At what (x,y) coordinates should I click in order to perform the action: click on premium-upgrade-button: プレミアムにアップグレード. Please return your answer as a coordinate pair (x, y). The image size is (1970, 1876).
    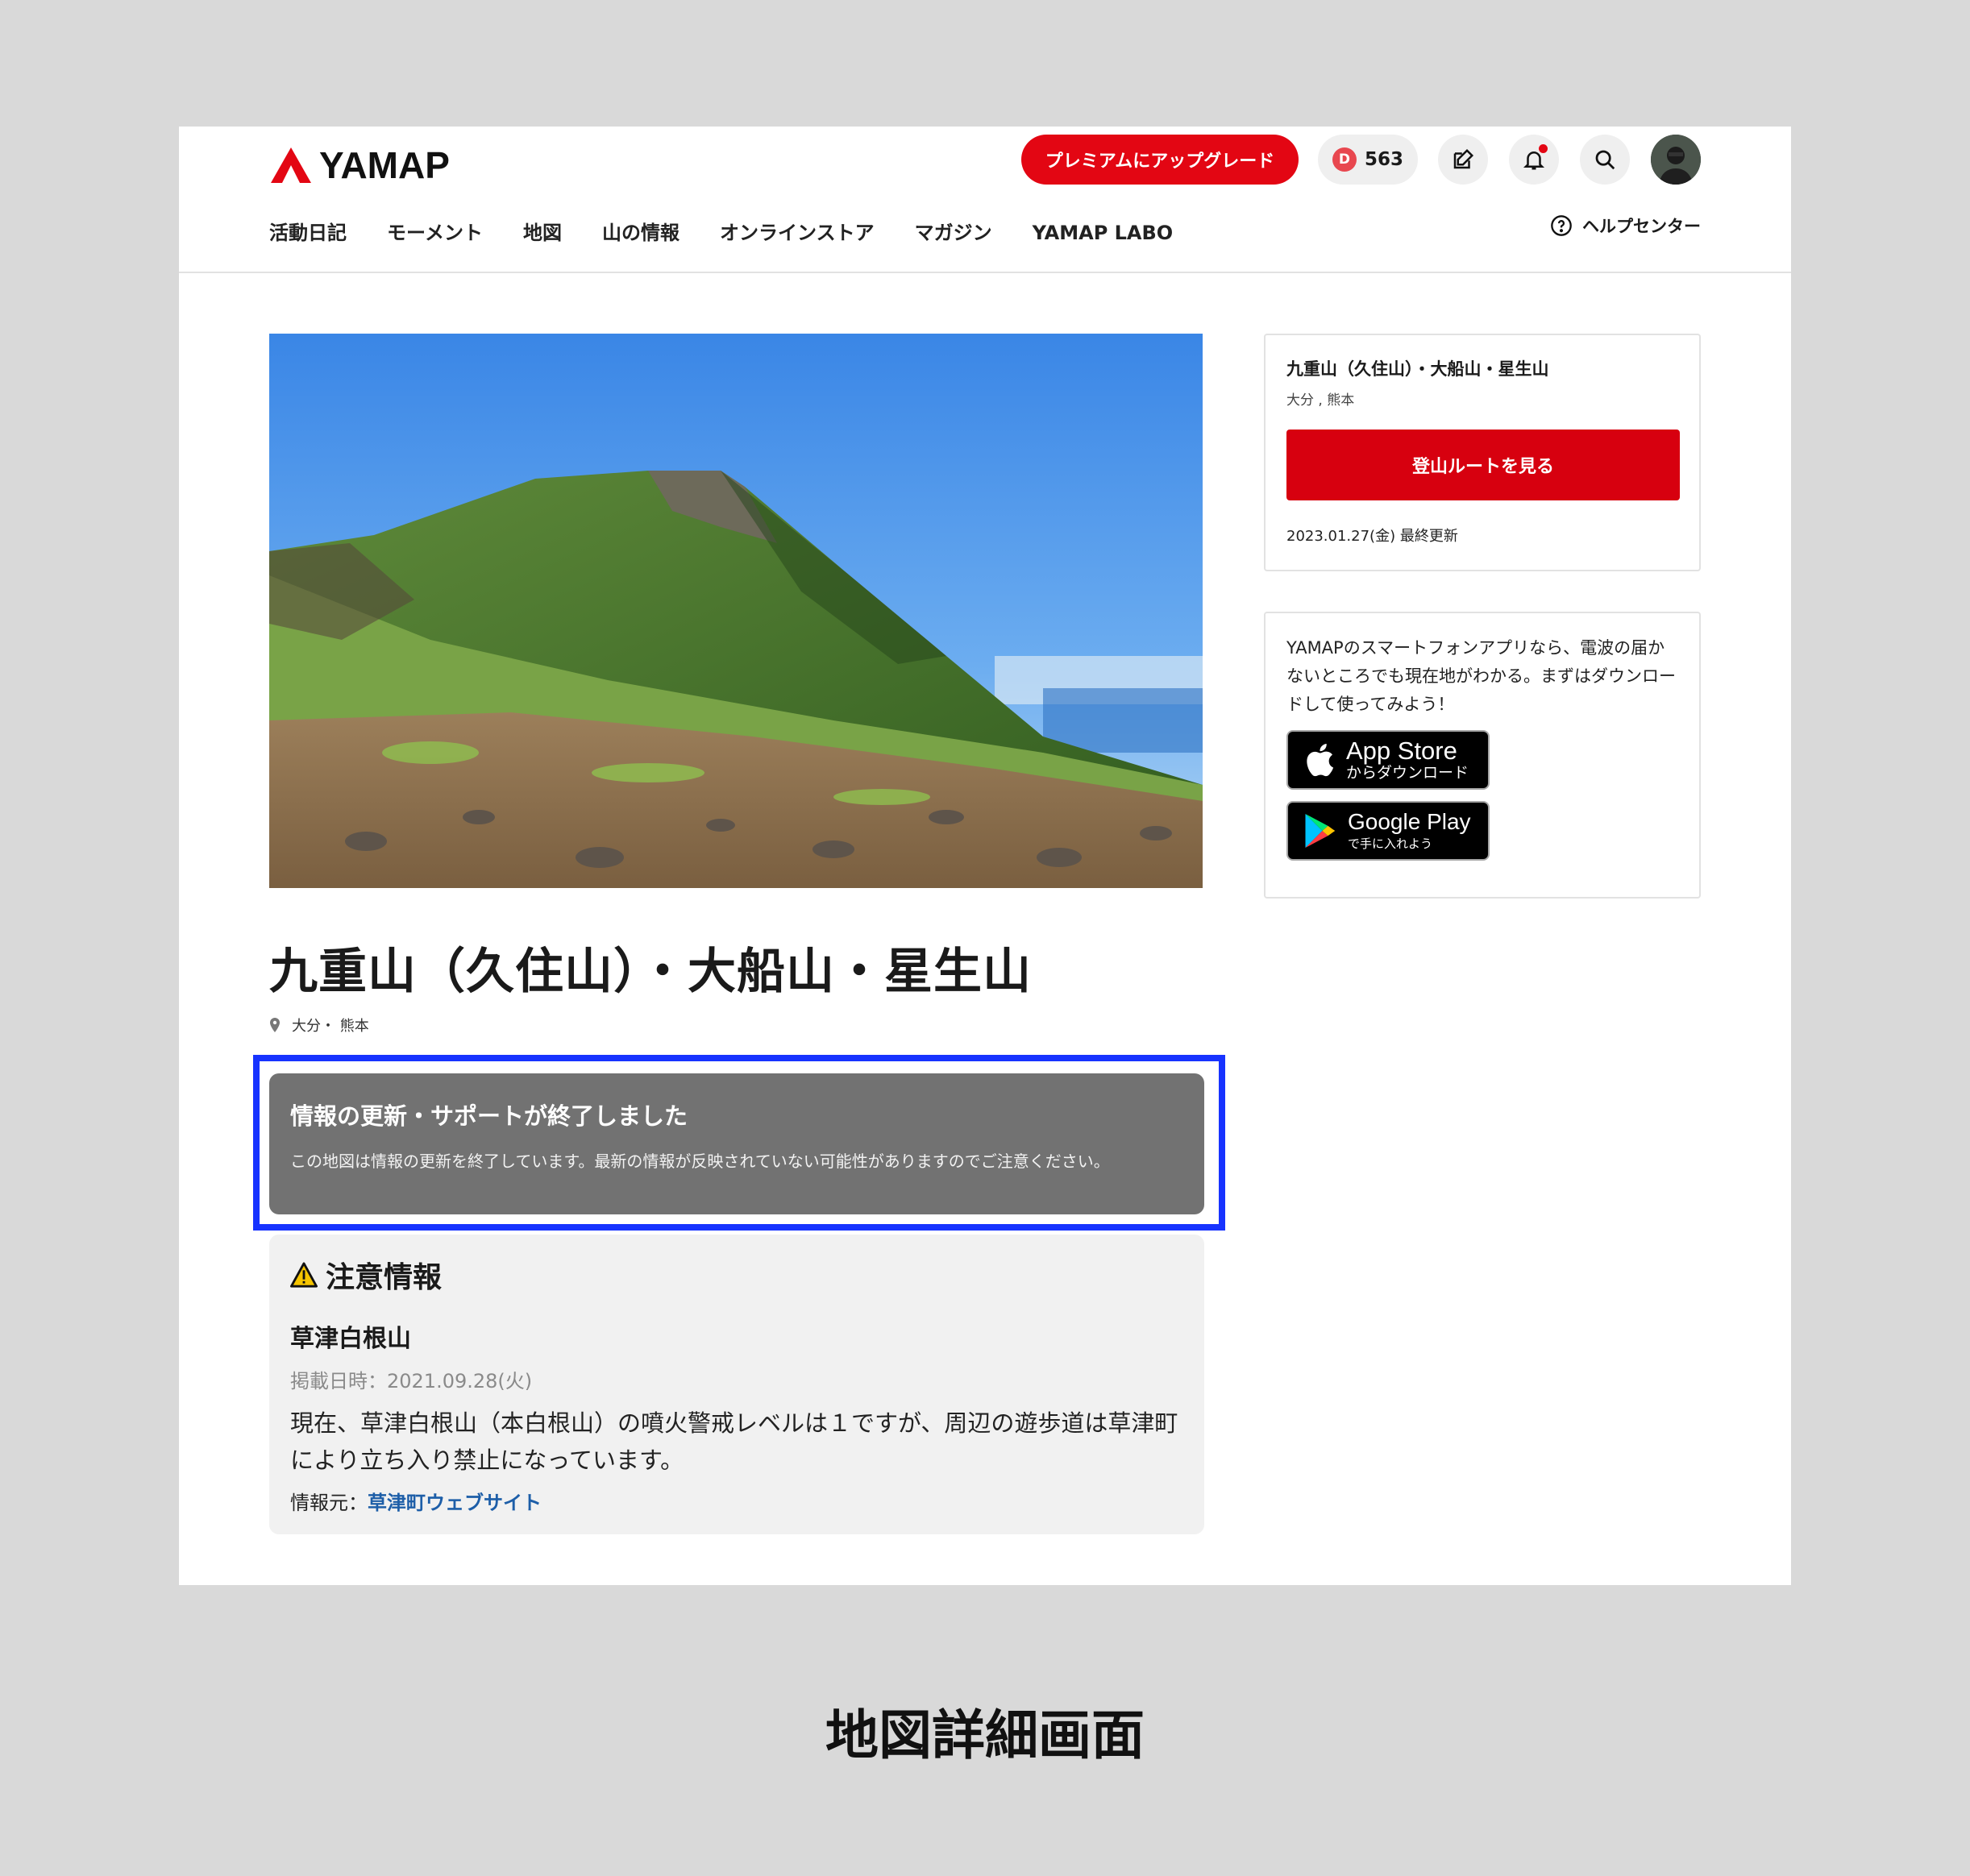
    Looking at the image, I should click on (1160, 160).